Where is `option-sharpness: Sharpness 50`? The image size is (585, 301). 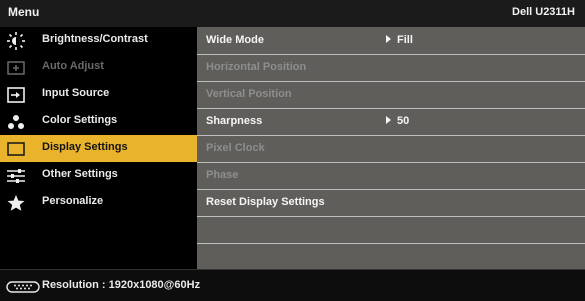 option-sharpness: Sharpness 50 is located at coordinates (391, 122).